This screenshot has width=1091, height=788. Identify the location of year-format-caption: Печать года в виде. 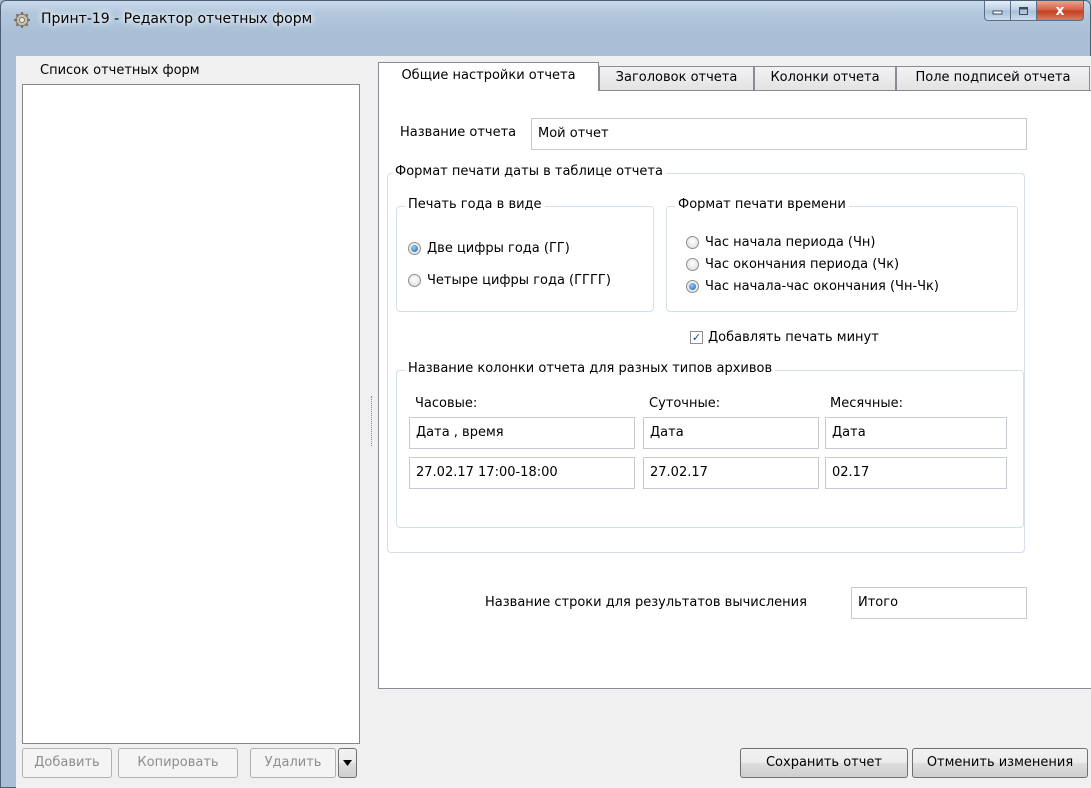
(475, 204).